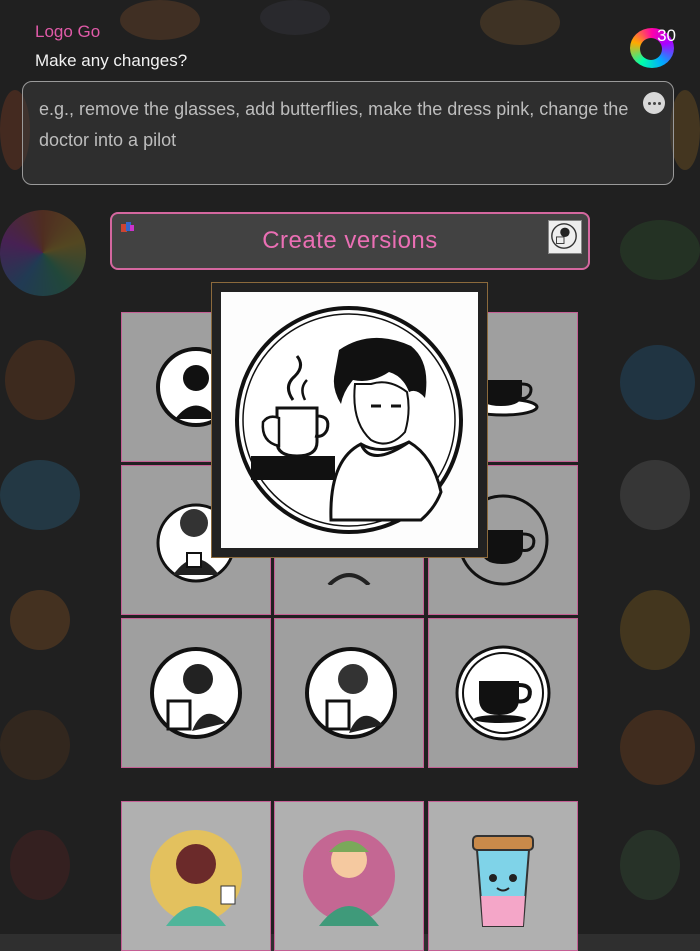  Describe the element at coordinates (111, 60) in the screenshot. I see `prompt-question: Make any changes?` at that location.